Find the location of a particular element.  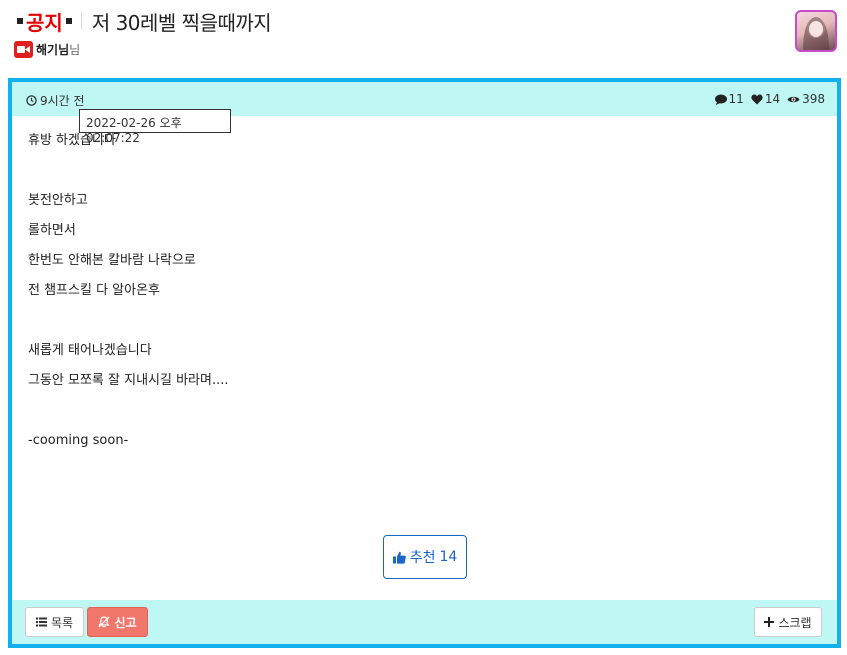

heart-icon is located at coordinates (757, 99).